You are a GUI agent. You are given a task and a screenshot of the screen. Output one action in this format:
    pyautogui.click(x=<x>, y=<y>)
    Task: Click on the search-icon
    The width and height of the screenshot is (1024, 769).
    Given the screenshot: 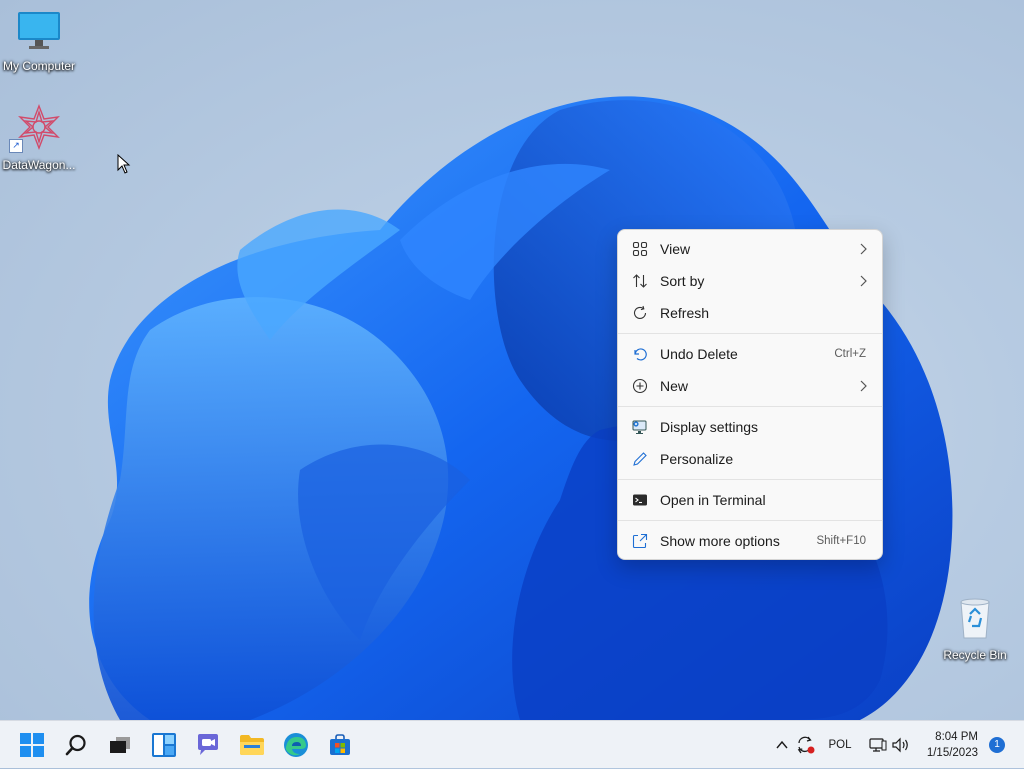 What is the action you would take?
    pyautogui.click(x=75, y=745)
    